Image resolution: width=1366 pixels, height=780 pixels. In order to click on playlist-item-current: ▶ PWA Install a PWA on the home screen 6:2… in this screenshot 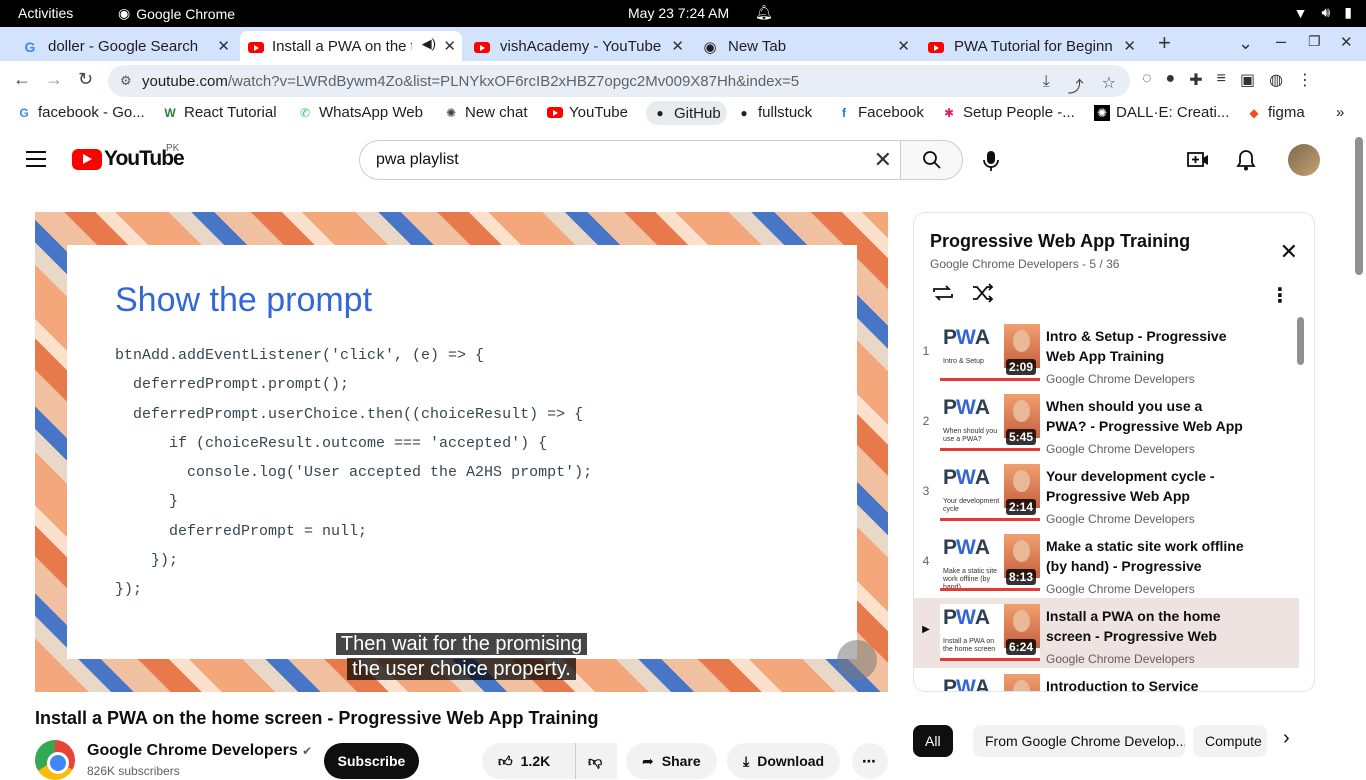, I will do `click(1106, 633)`.